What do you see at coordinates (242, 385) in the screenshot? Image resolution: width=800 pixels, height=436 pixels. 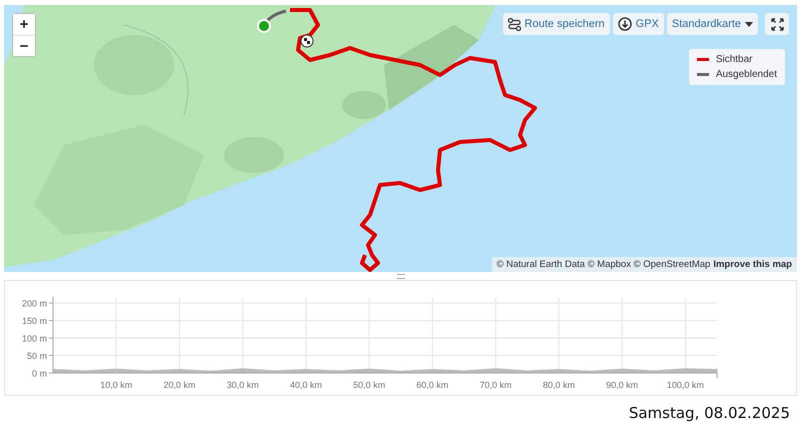 I see `x-tick-label: 30,0 km` at bounding box center [242, 385].